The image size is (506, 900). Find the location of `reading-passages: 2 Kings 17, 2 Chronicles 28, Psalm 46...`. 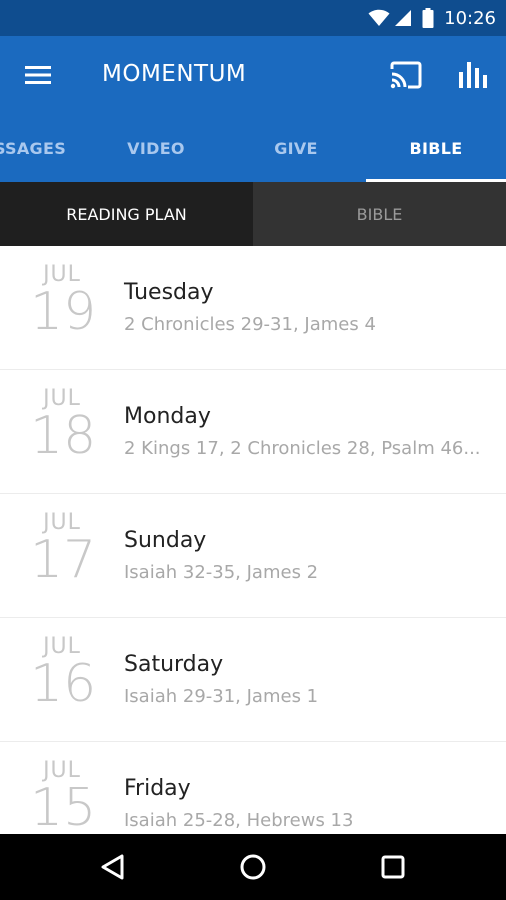

reading-passages: 2 Kings 17, 2 Chronicles 28, Psalm 46... is located at coordinates (302, 448).